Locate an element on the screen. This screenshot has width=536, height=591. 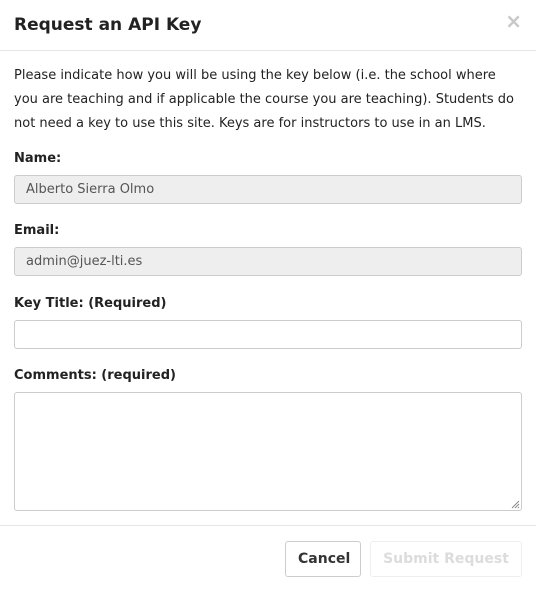
name-label: Name: is located at coordinates (38, 158).